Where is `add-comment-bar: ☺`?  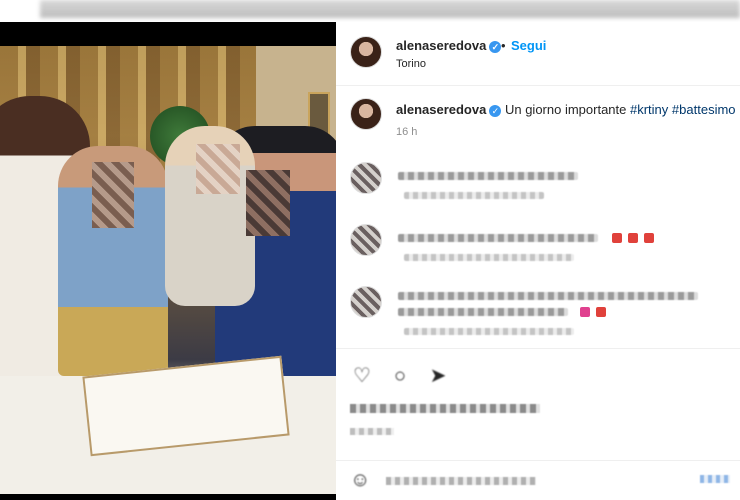 add-comment-bar: ☺ is located at coordinates (538, 480).